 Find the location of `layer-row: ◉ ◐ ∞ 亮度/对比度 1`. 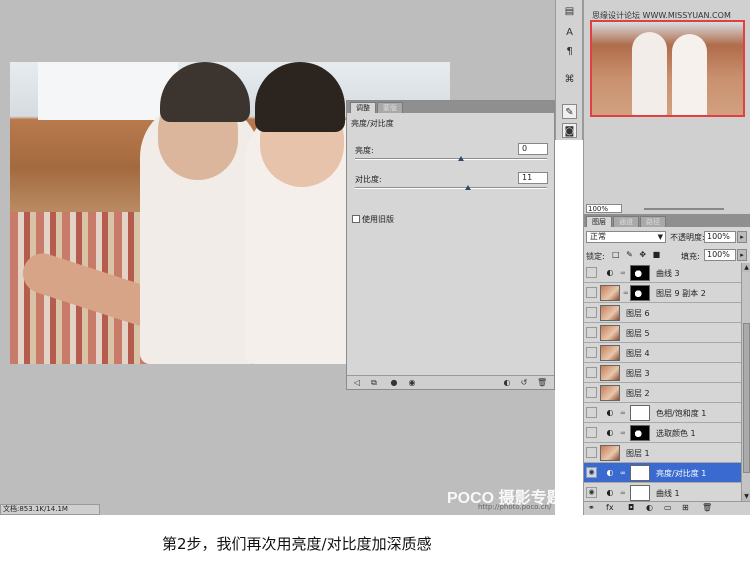

layer-row: ◉ ◐ ∞ 亮度/对比度 1 is located at coordinates (662, 473).